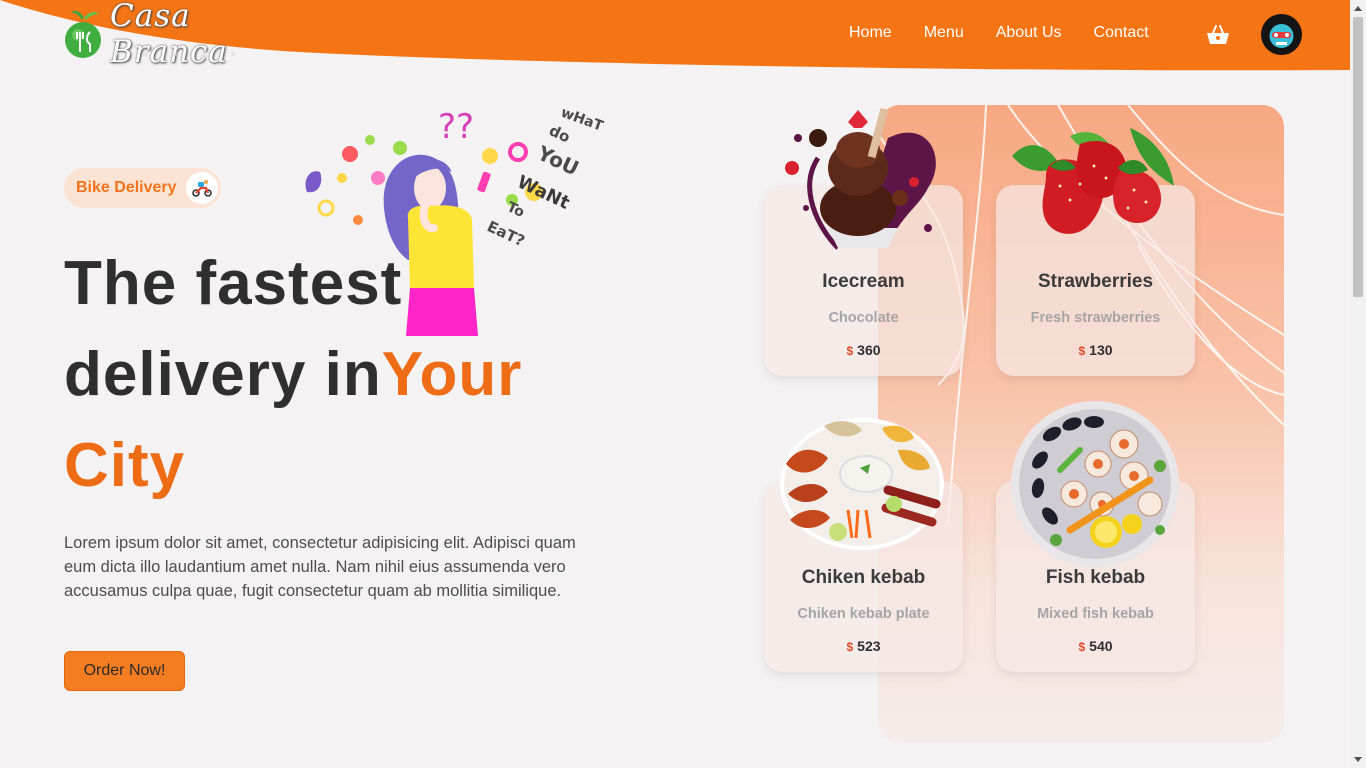  I want to click on headline-accent-city: City, so click(125, 465).